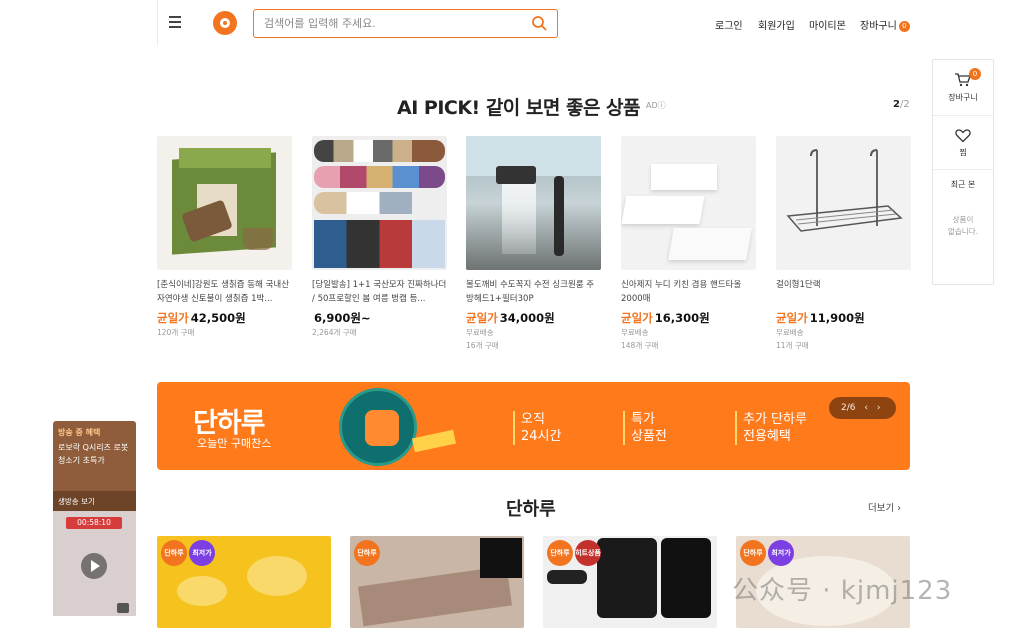 This screenshot has height=628, width=1024. I want to click on feature-line2: 전용혜택, so click(767, 436).